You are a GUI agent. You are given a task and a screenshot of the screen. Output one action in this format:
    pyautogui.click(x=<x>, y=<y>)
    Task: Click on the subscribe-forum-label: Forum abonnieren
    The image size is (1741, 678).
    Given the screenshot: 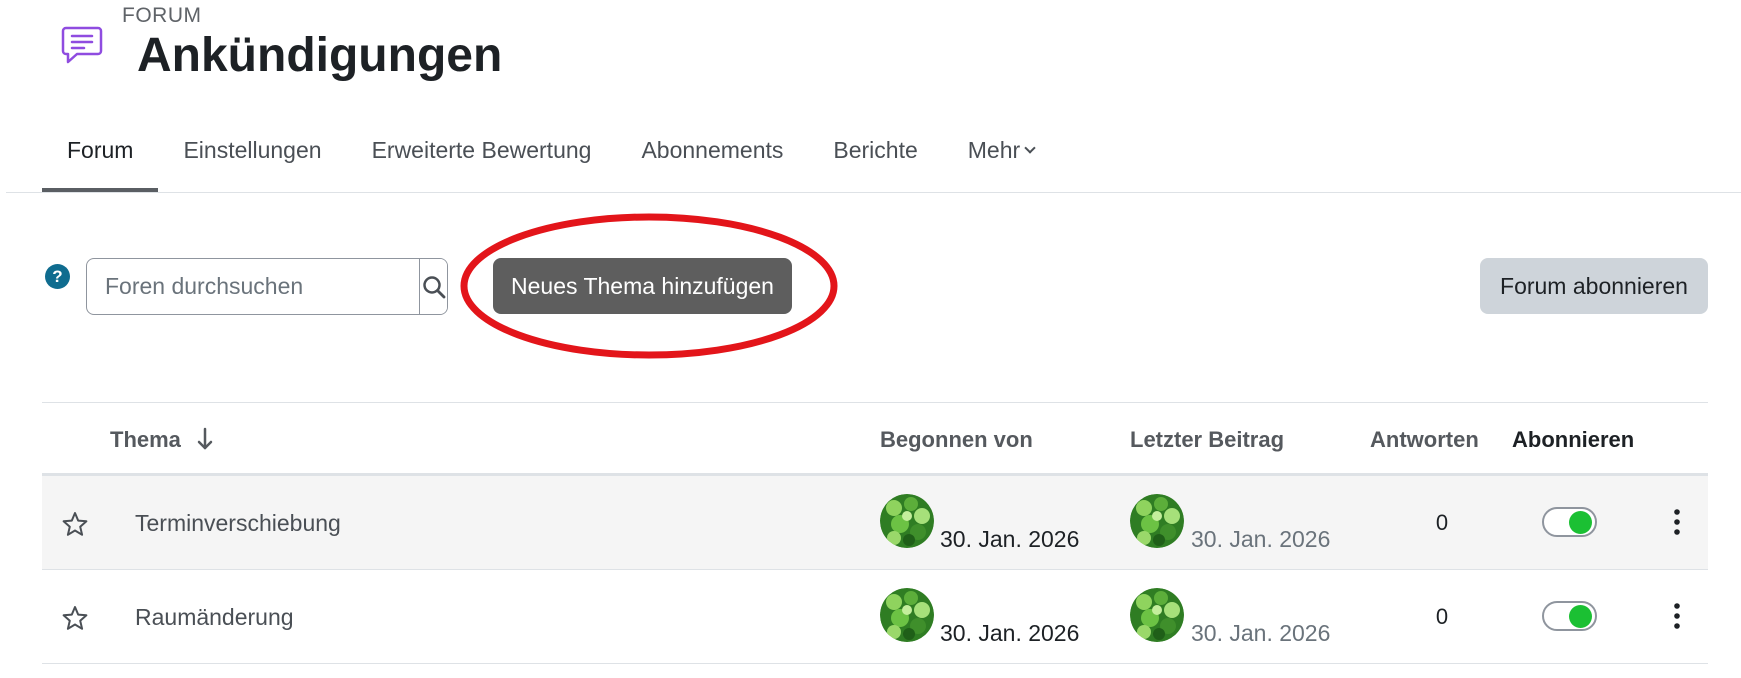 What is the action you would take?
    pyautogui.click(x=1594, y=285)
    